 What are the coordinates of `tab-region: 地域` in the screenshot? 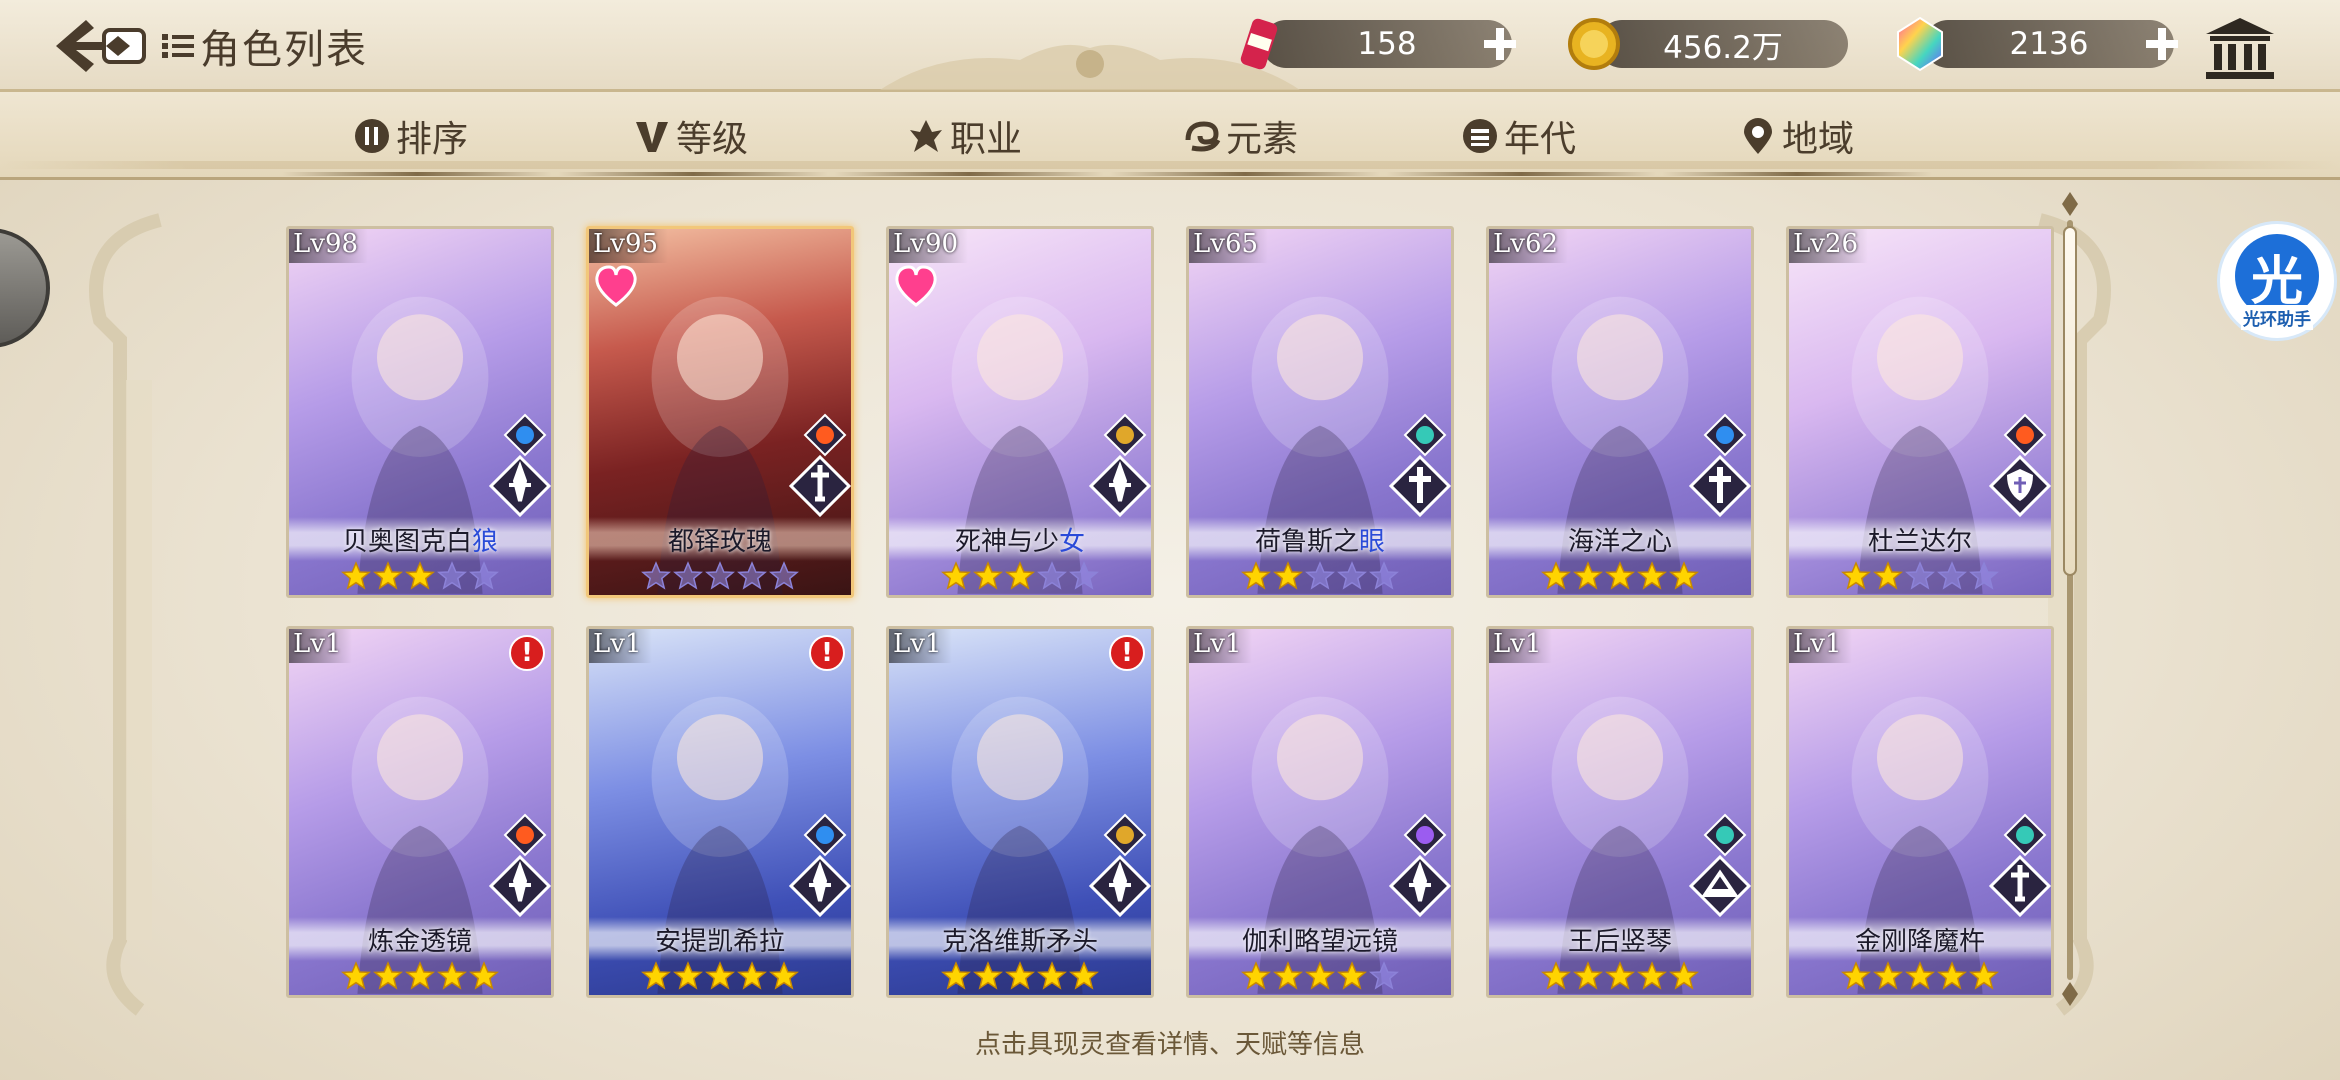 It's located at (1796, 136).